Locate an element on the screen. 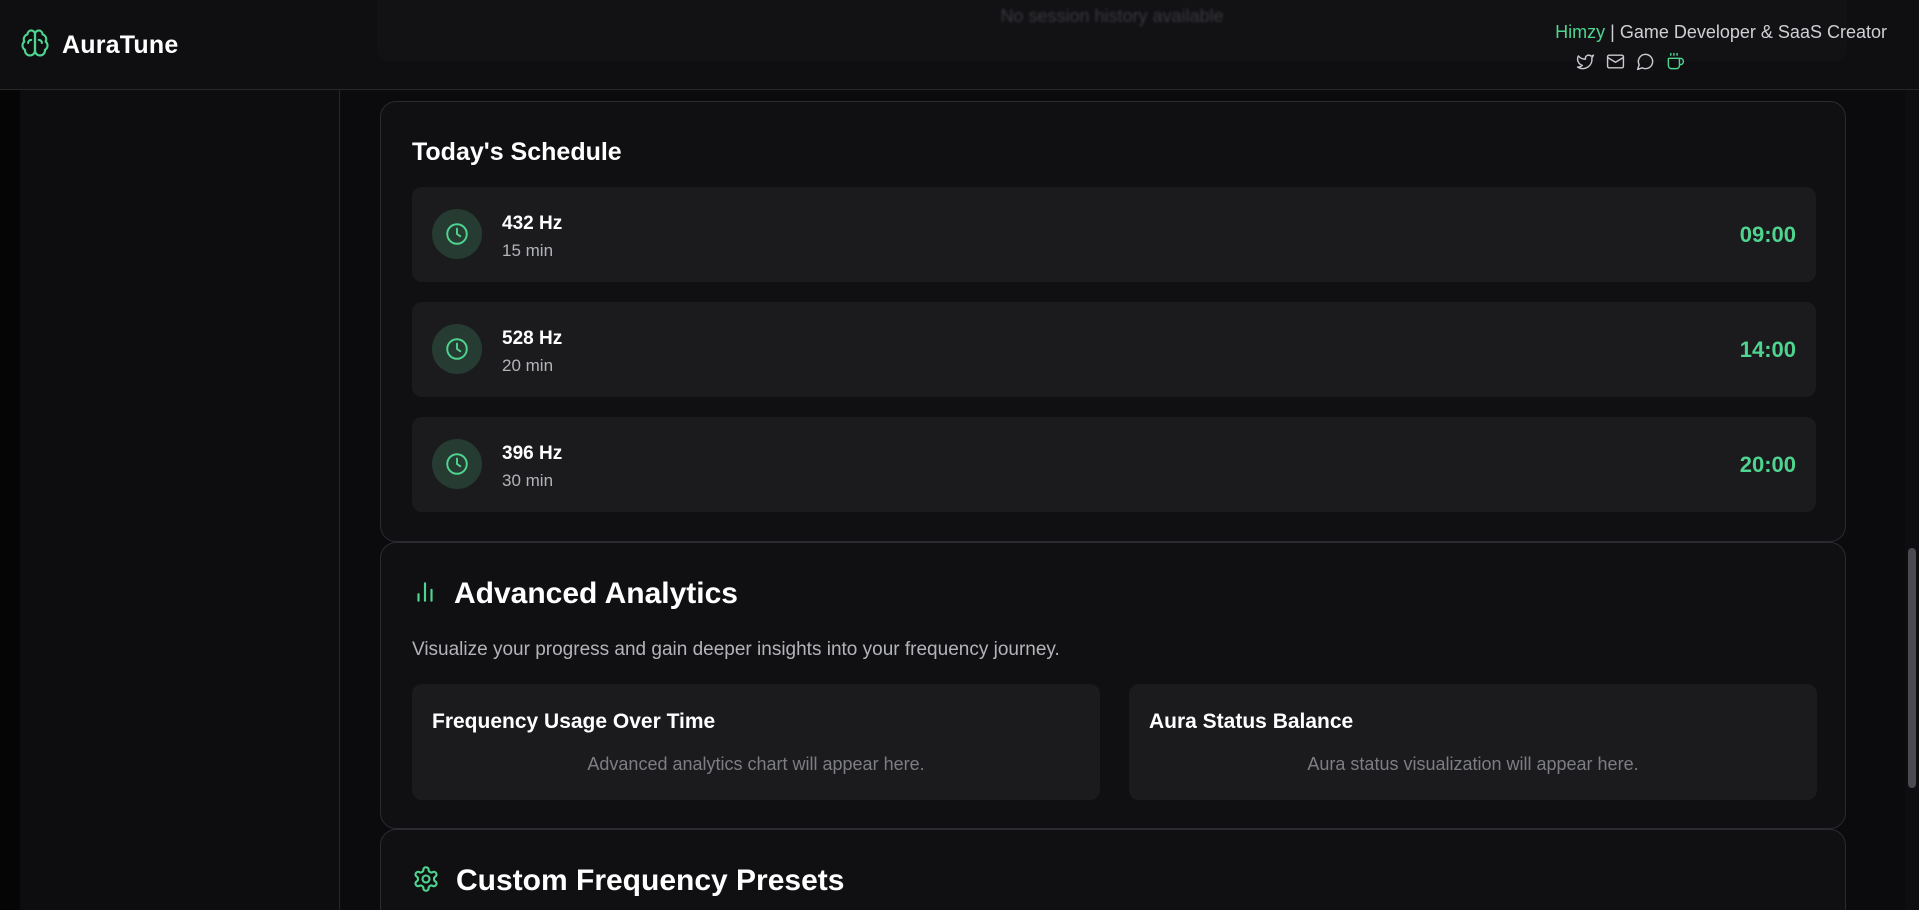 The height and width of the screenshot is (910, 1919). creator-credit: Himzy | Game Developer & SaaS Creator is located at coordinates (1721, 32).